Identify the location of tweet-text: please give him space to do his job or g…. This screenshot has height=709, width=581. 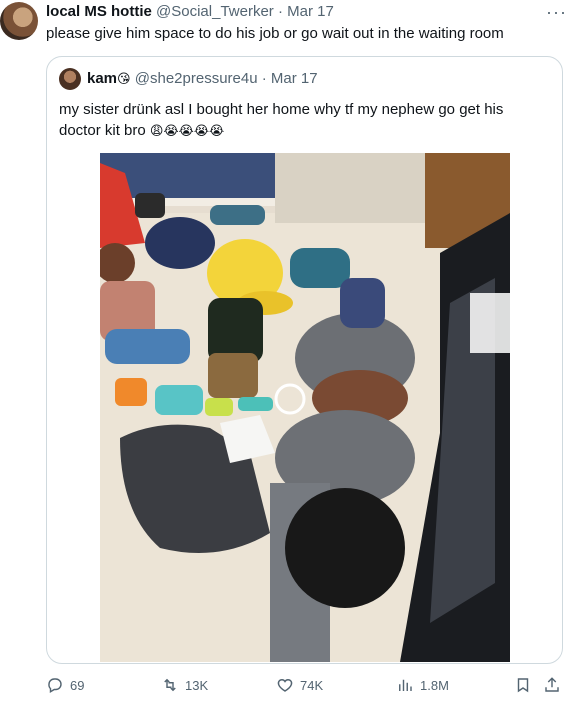
(275, 33).